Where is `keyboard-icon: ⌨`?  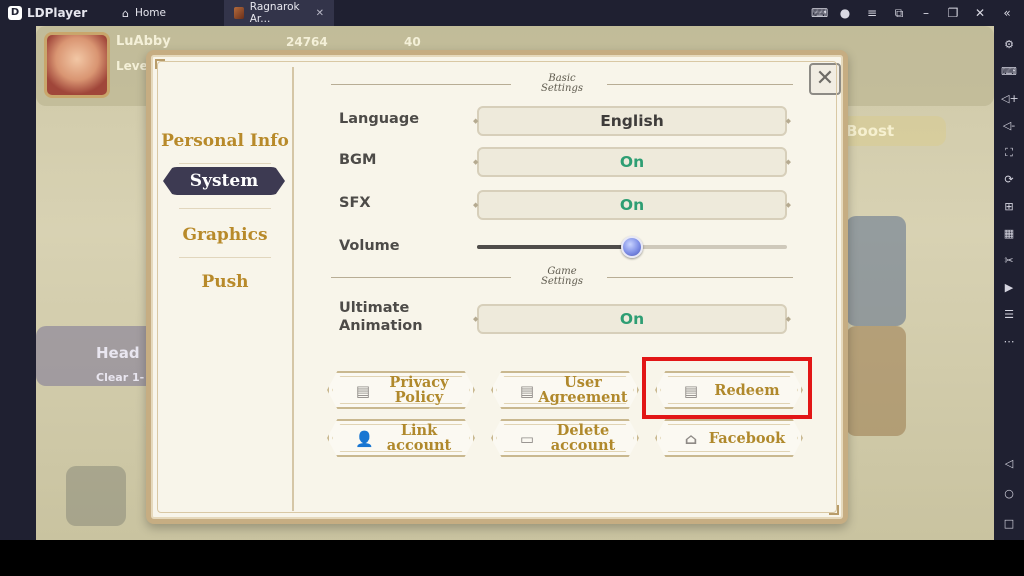
keyboard-icon: ⌨ is located at coordinates (1009, 72).